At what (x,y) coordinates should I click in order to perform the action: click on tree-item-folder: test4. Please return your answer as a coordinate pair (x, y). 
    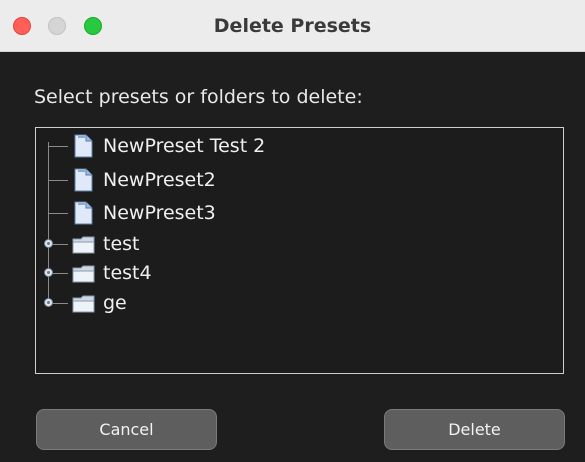
    Looking at the image, I should click on (186, 273).